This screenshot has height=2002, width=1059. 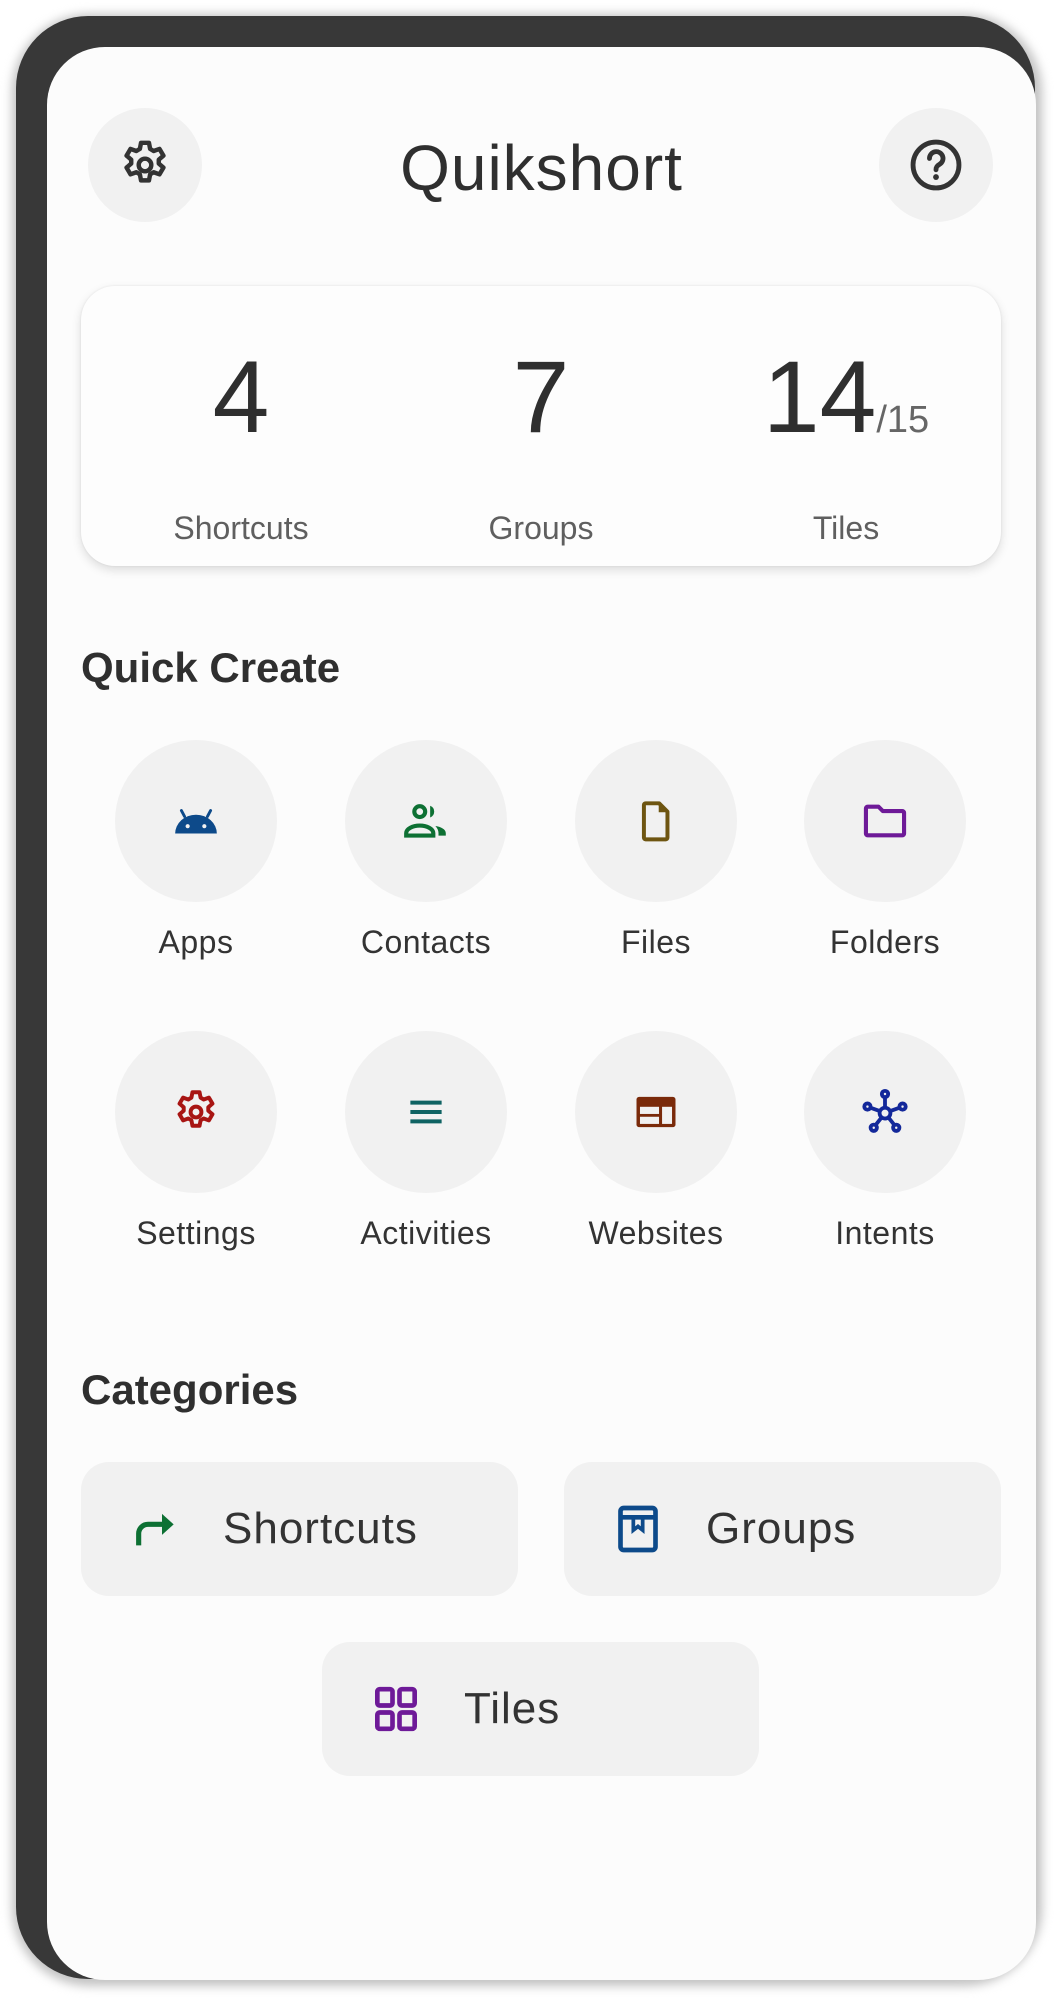 I want to click on stat-max: /15, so click(x=903, y=420).